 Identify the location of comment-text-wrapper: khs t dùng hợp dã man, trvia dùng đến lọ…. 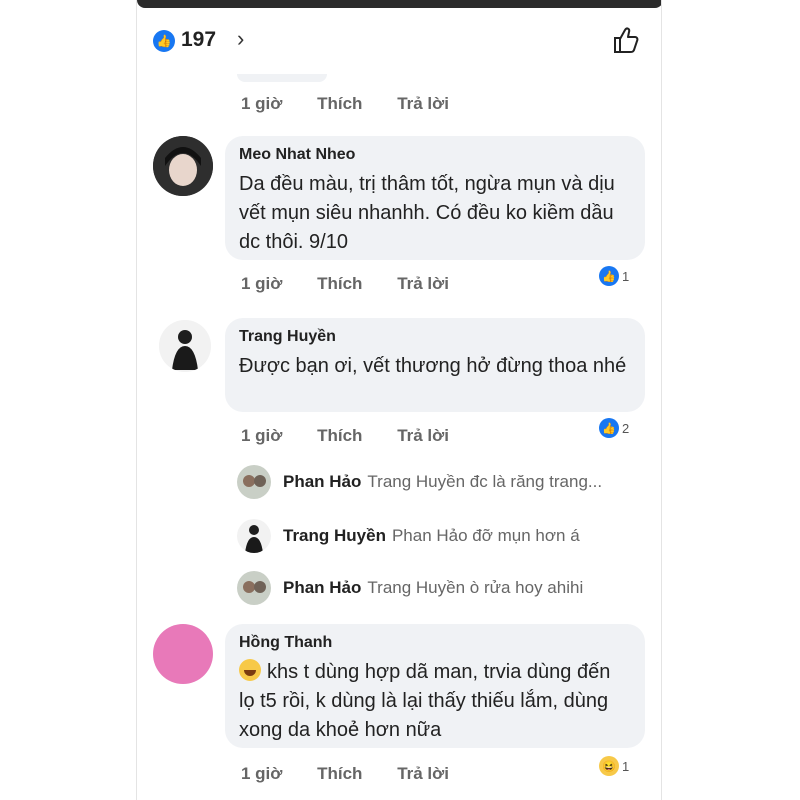
(435, 701).